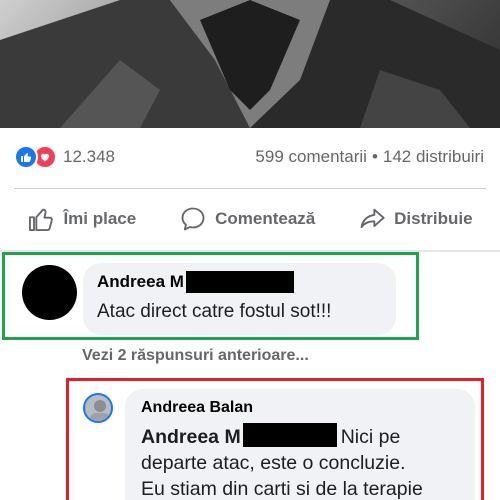  Describe the element at coordinates (250, 157) in the screenshot. I see `reactions-summary: 12.348 599 comentarii • 142 distribuiri` at that location.